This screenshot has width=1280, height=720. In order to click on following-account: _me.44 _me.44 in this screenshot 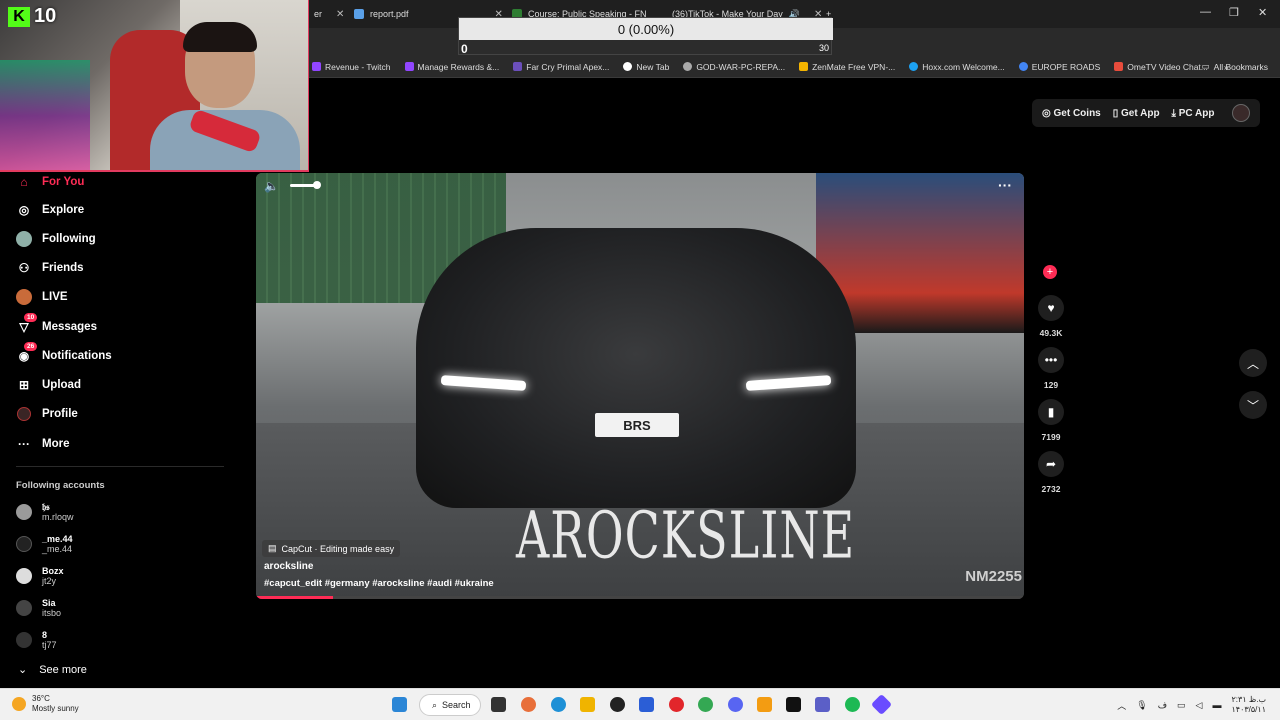, I will do `click(44, 544)`.